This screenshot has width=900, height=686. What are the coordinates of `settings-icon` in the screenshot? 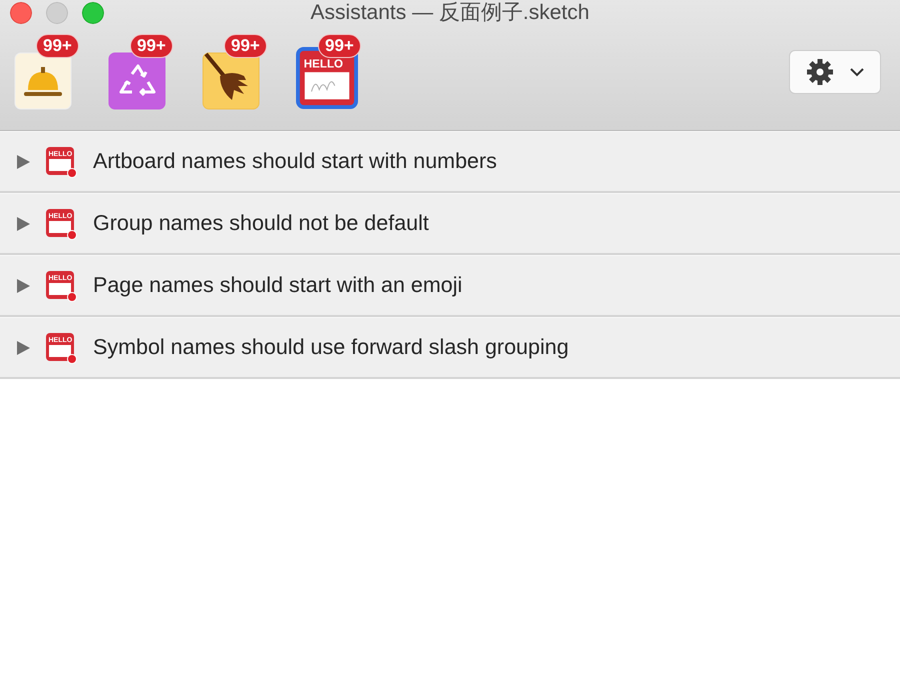 It's located at (820, 72).